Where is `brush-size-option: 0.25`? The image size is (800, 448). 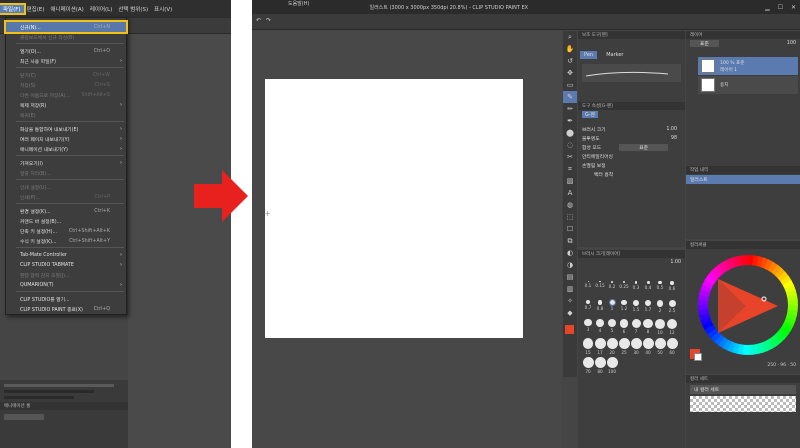 brush-size-option: 0.25 is located at coordinates (624, 288).